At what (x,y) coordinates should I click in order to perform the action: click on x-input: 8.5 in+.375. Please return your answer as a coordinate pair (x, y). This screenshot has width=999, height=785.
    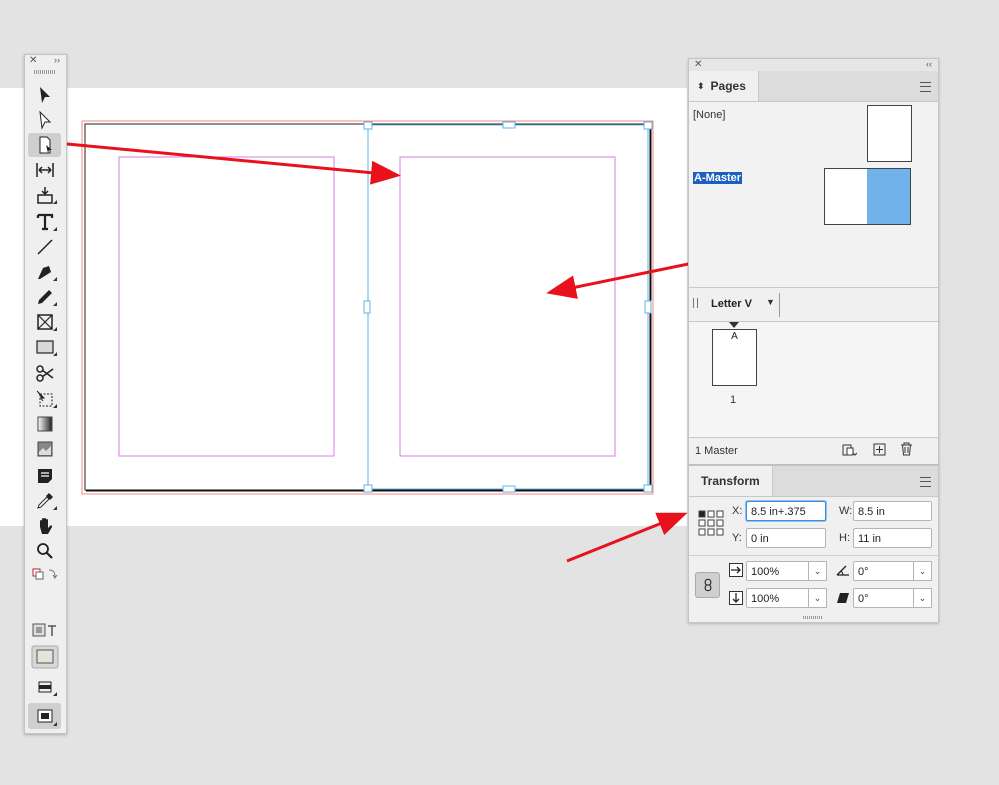
    Looking at the image, I should click on (786, 511).